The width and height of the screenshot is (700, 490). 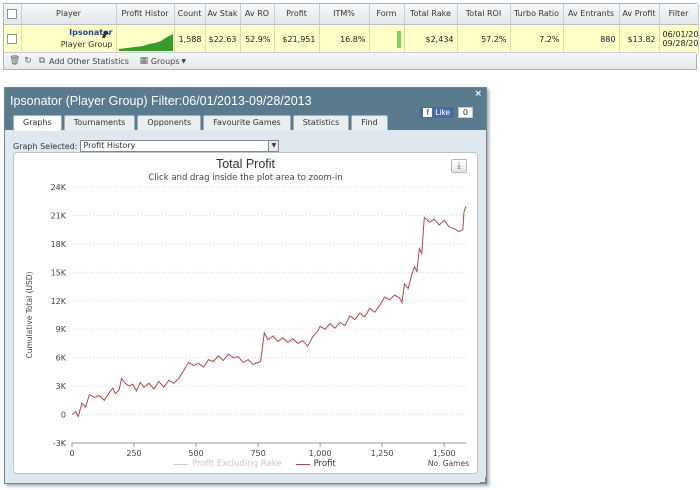 I want to click on x-tick-label: 750, so click(x=257, y=453).